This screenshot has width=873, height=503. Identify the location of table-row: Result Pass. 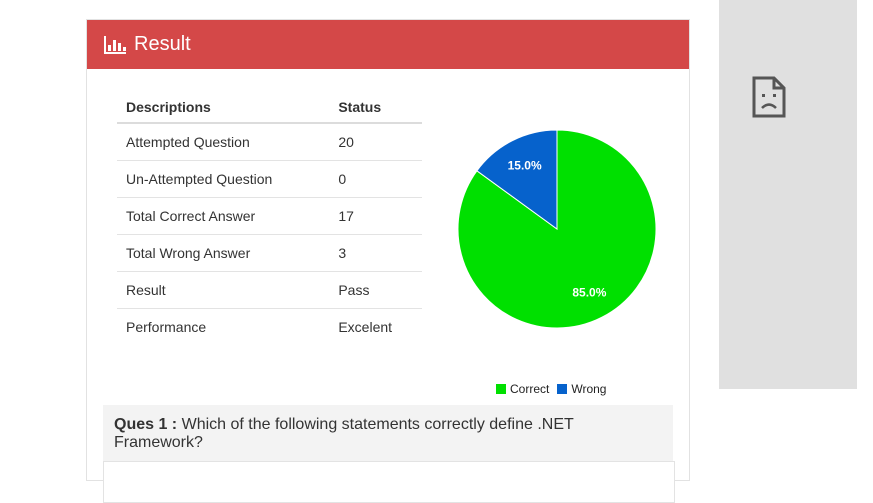
(269, 290).